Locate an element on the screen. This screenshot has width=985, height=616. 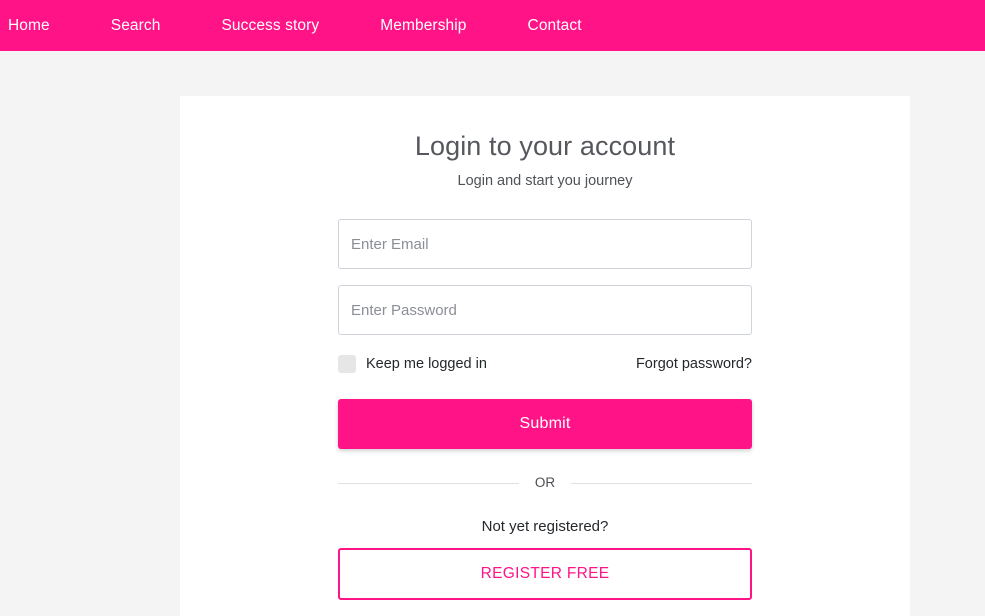
or-divider: OR is located at coordinates (545, 483).